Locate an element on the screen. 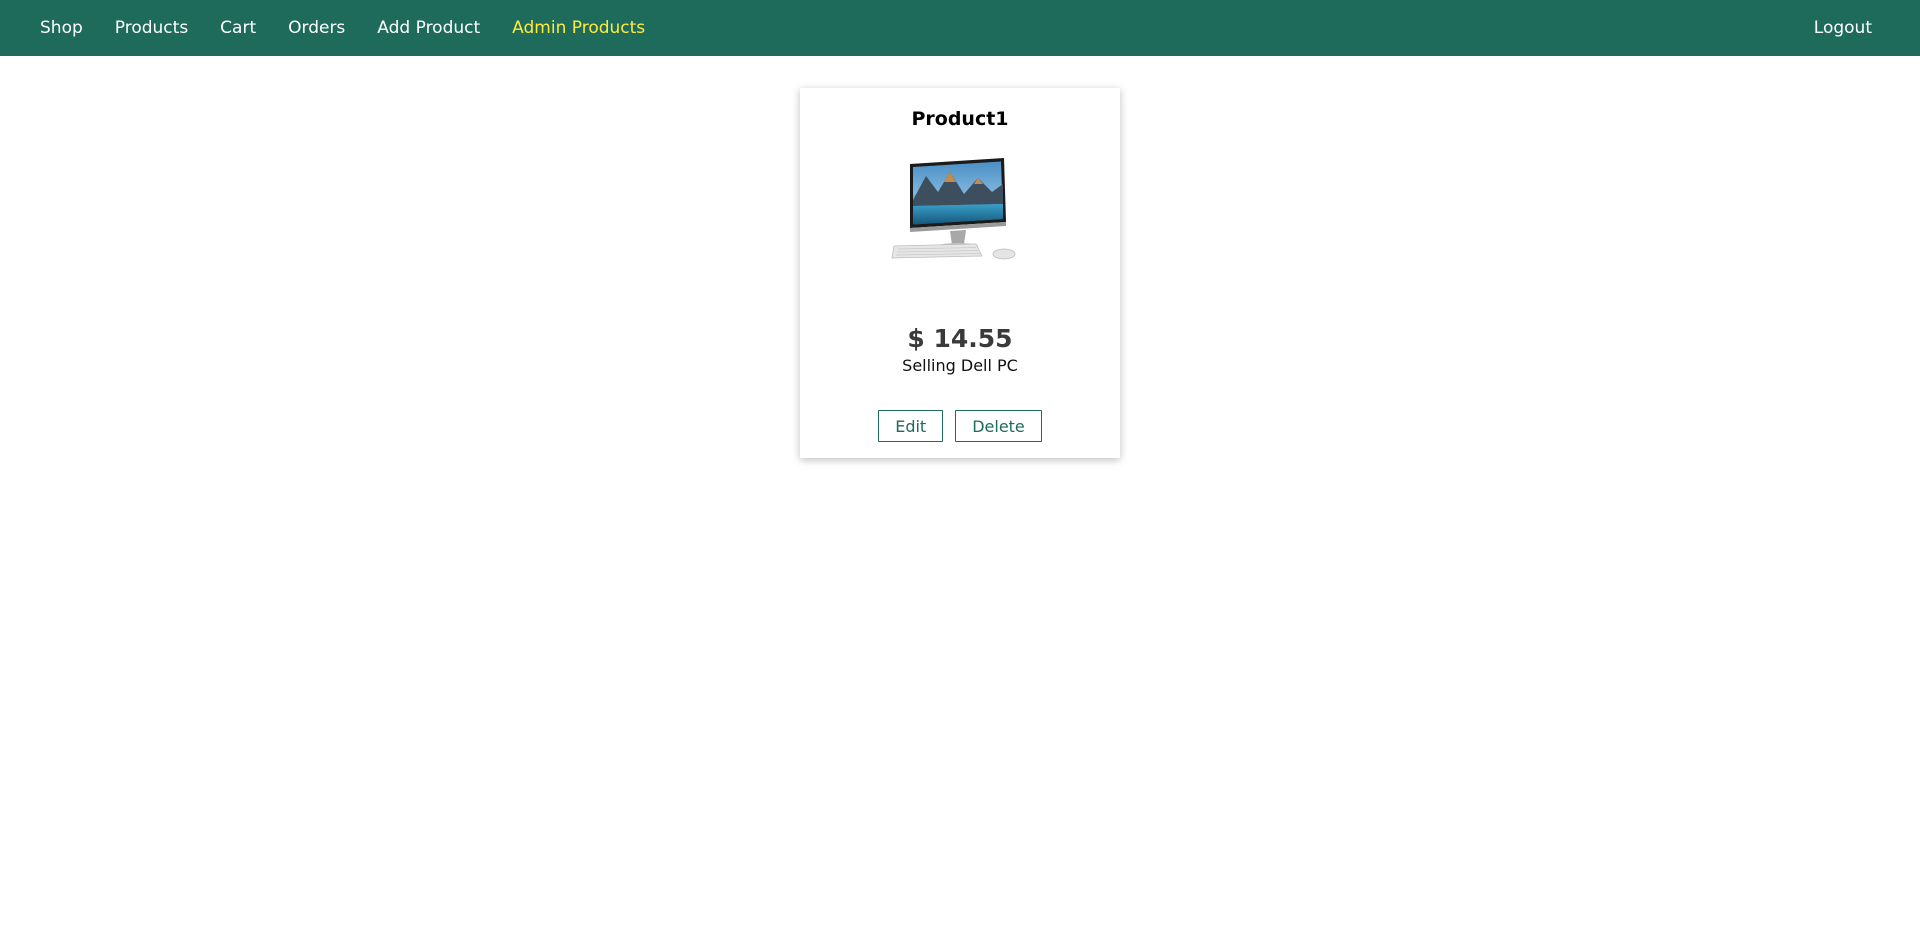 The image size is (1920, 944). product-description: Selling Dell PC is located at coordinates (960, 365).